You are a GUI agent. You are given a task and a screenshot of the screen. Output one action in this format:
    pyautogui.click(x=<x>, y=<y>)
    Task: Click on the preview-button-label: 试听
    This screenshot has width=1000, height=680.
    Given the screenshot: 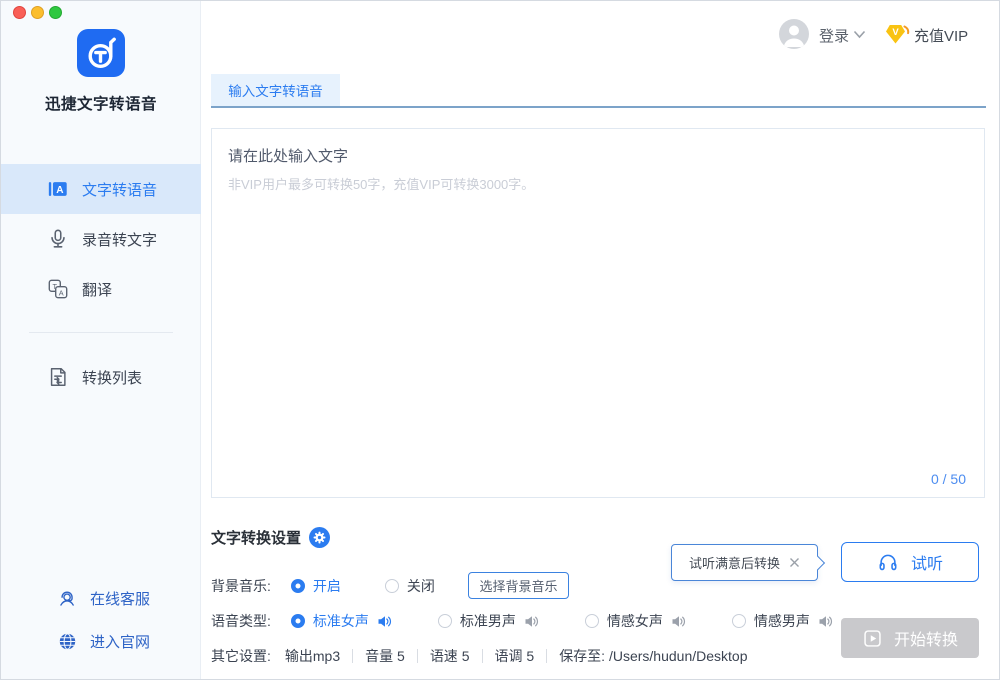 What is the action you would take?
    pyautogui.click(x=926, y=564)
    